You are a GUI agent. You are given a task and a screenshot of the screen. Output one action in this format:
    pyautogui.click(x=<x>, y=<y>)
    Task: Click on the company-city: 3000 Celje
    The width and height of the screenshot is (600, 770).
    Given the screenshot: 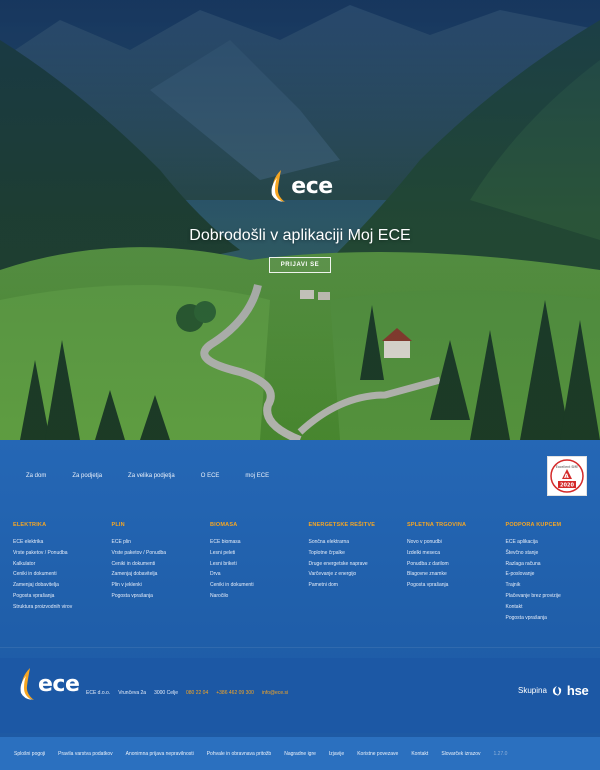 What is the action you would take?
    pyautogui.click(x=166, y=693)
    